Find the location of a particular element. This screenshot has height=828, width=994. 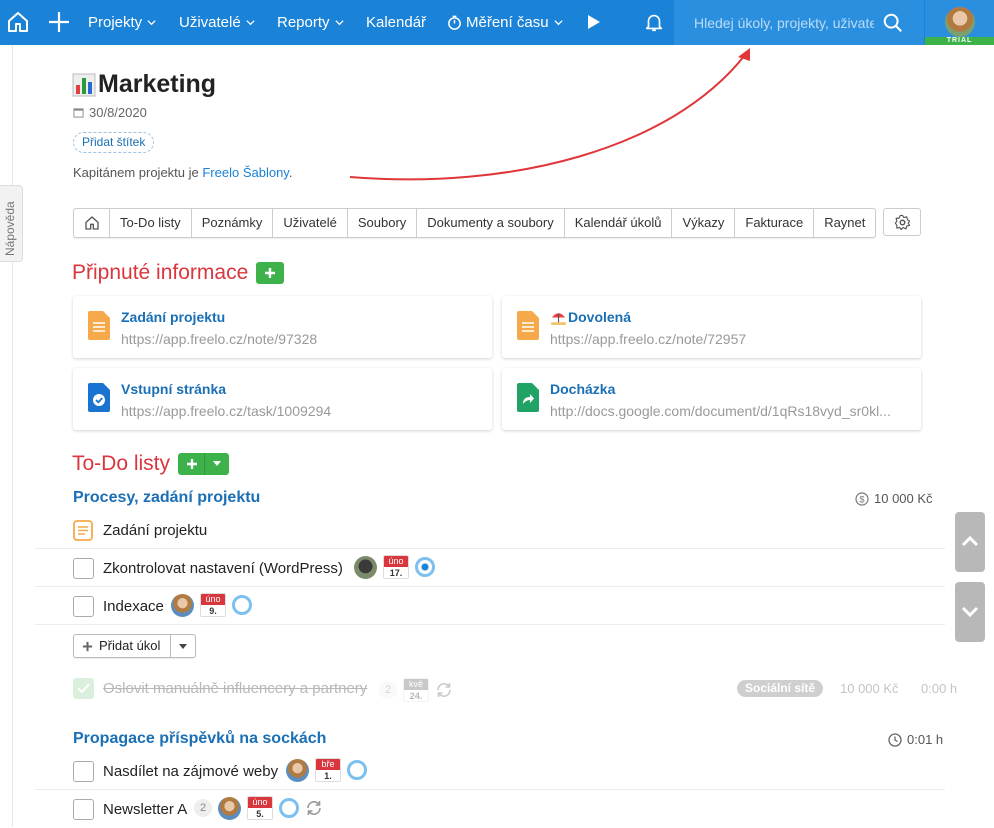

page-title: Marketing is located at coordinates (144, 84).